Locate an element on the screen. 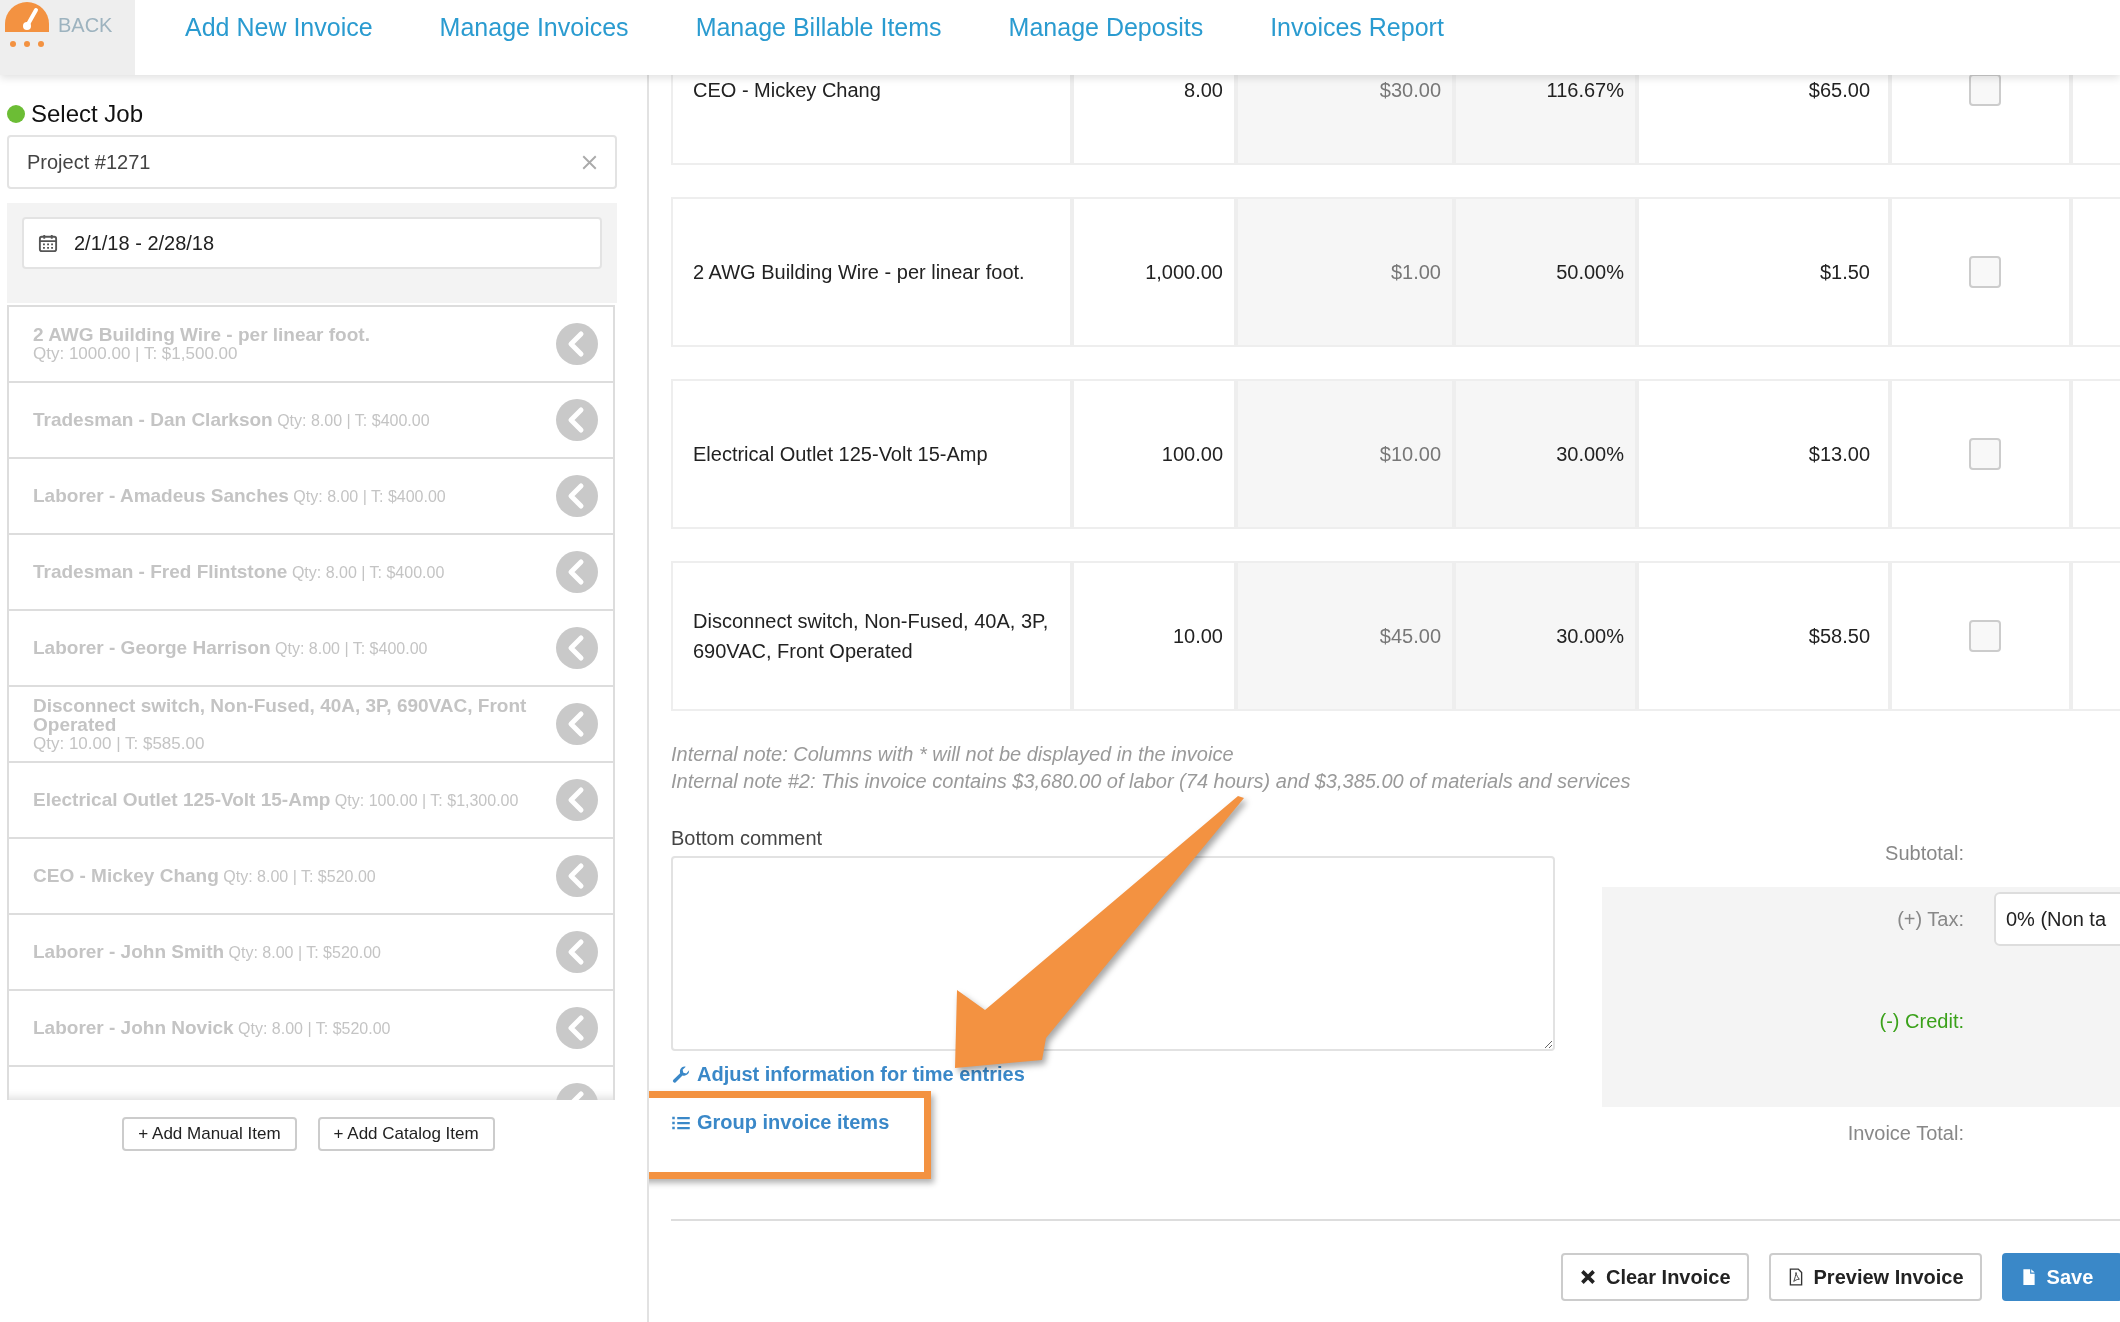  item-name: Laborer - Amadeus Sanches Qty: 8.00 | T: $400.00 is located at coordinates (239, 496).